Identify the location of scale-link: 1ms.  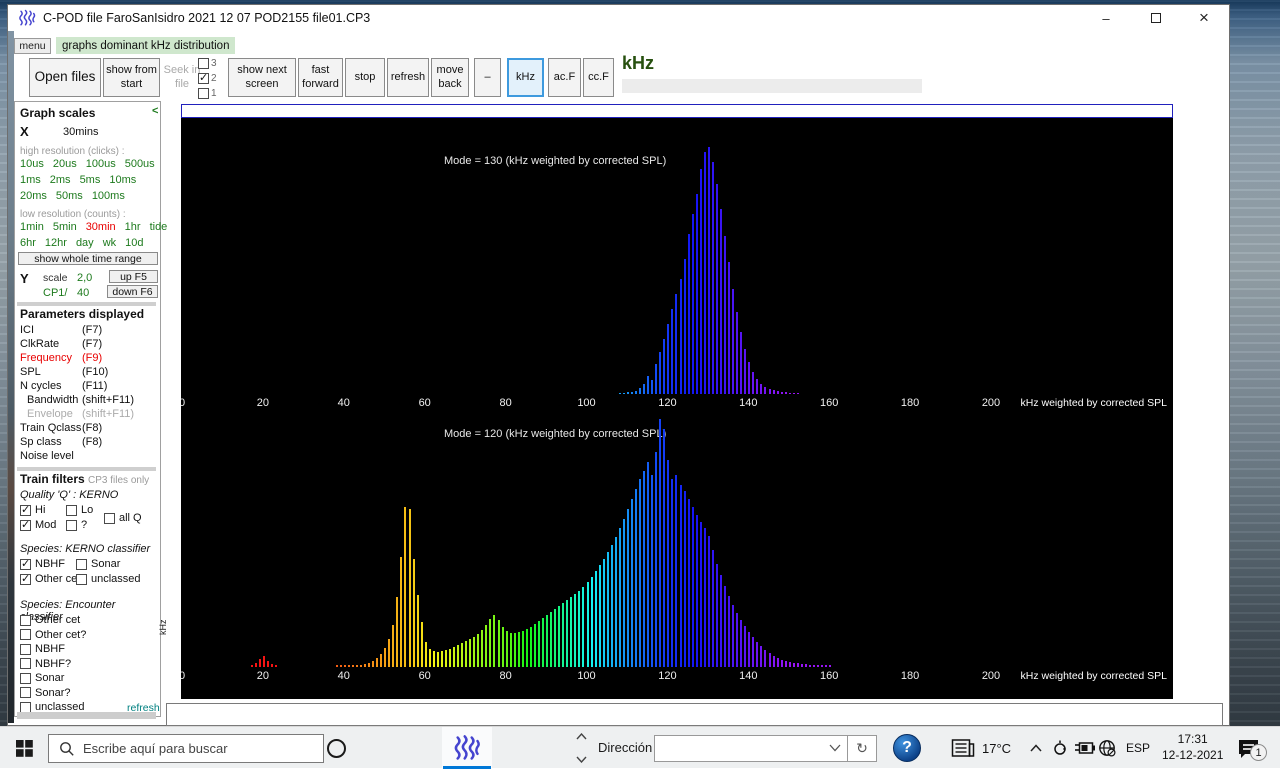
(30, 182).